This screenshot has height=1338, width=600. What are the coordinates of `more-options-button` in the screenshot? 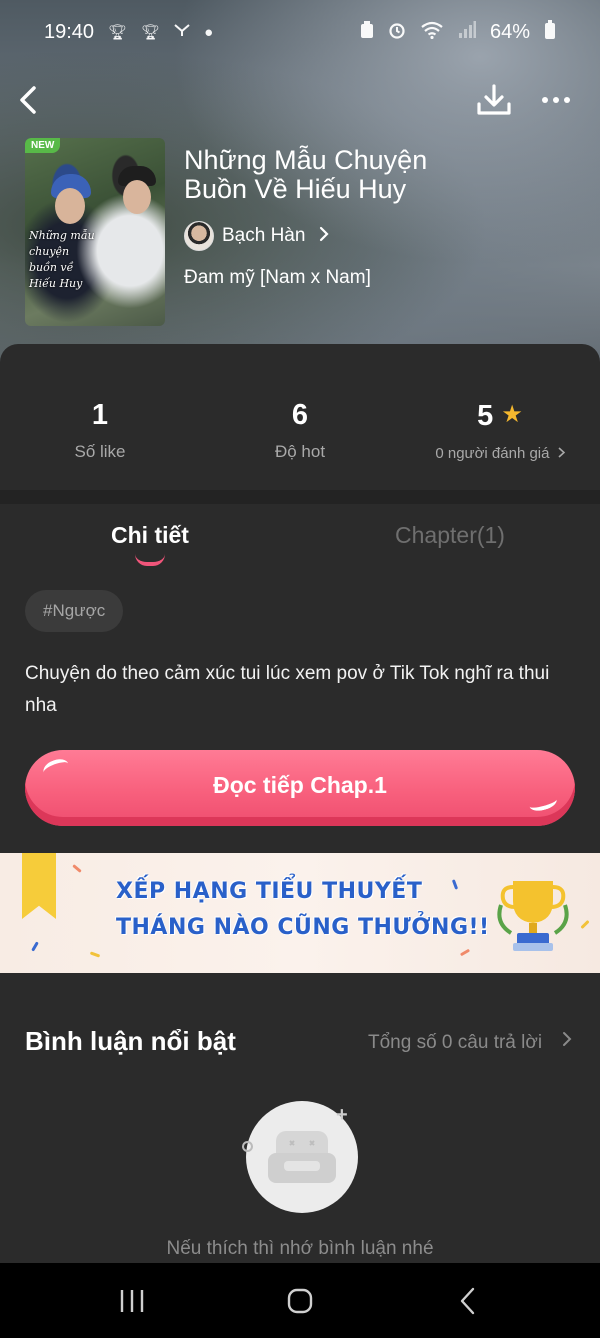 It's located at (556, 100).